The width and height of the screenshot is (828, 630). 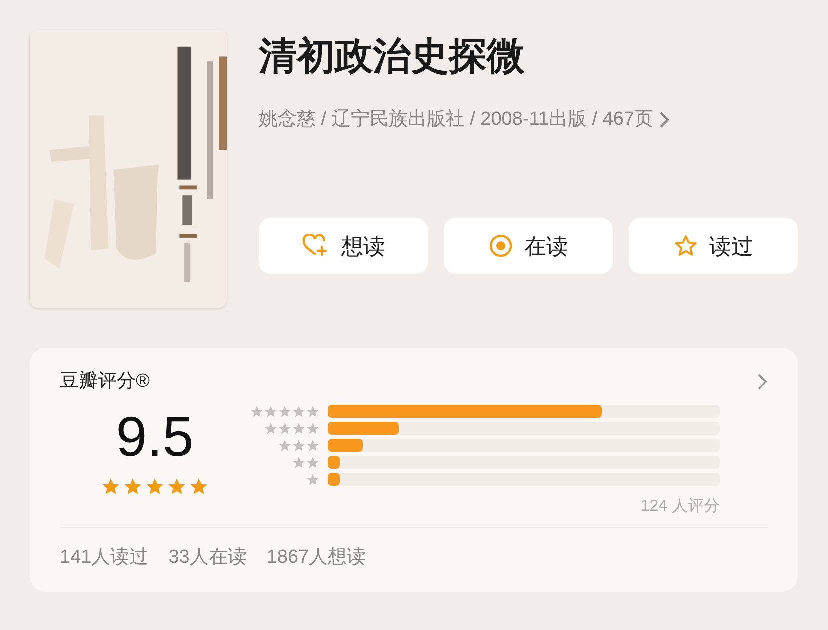 What do you see at coordinates (104, 558) in the screenshot?
I see `reader-stat: 141人读过` at bounding box center [104, 558].